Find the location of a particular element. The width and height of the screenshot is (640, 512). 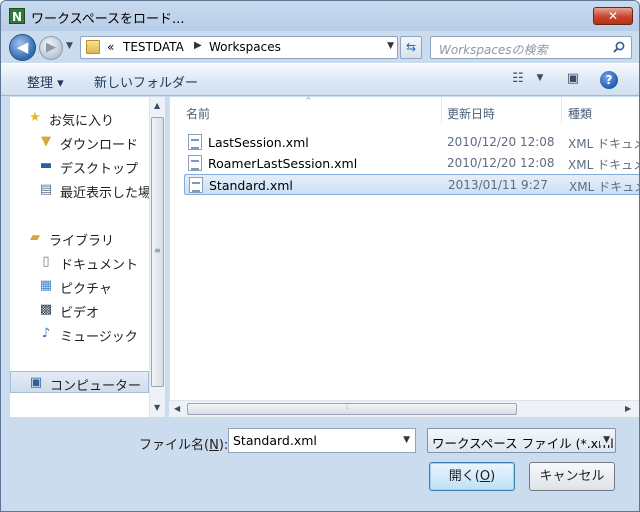

search-icon is located at coordinates (619, 47).